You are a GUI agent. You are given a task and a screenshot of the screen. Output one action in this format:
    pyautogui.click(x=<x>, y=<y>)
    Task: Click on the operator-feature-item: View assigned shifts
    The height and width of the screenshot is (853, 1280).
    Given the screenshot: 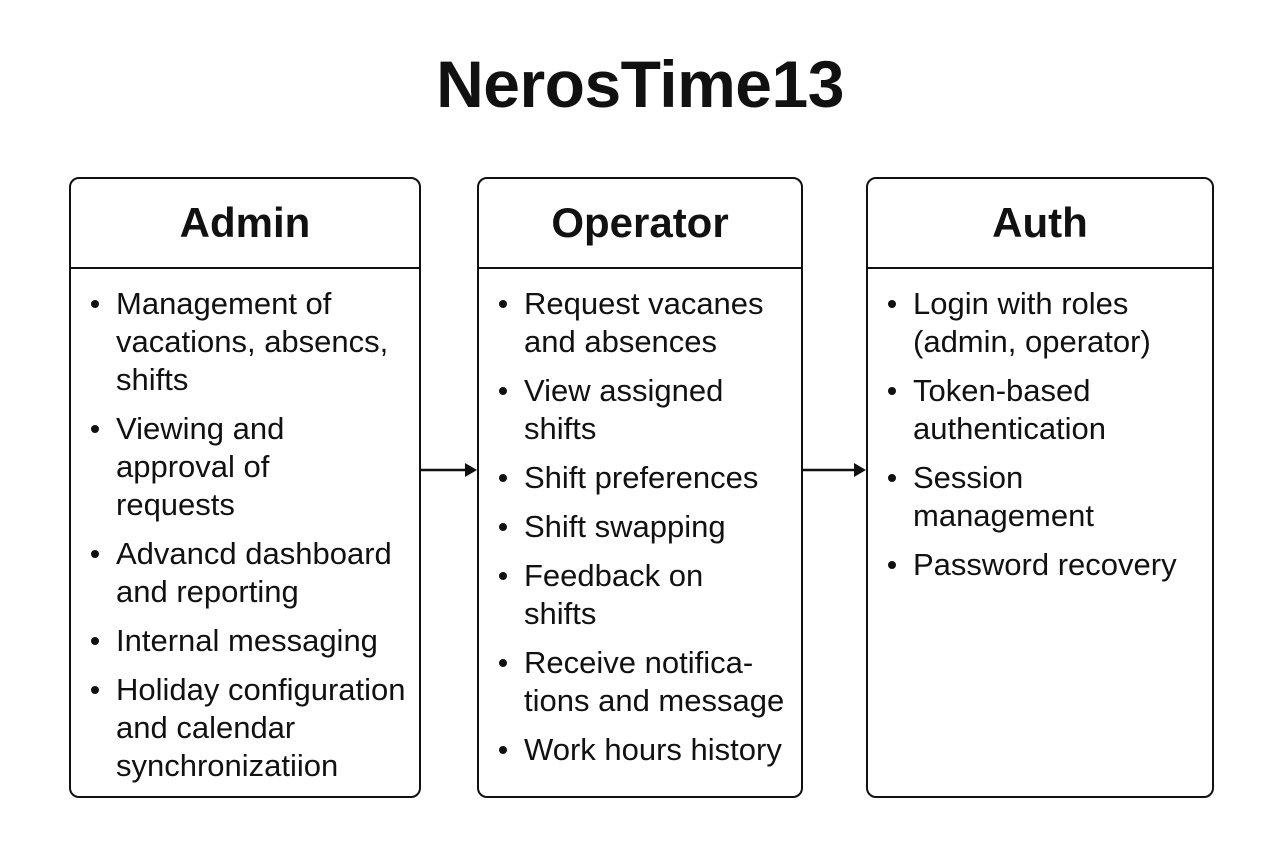 What is the action you would take?
    pyautogui.click(x=640, y=410)
    